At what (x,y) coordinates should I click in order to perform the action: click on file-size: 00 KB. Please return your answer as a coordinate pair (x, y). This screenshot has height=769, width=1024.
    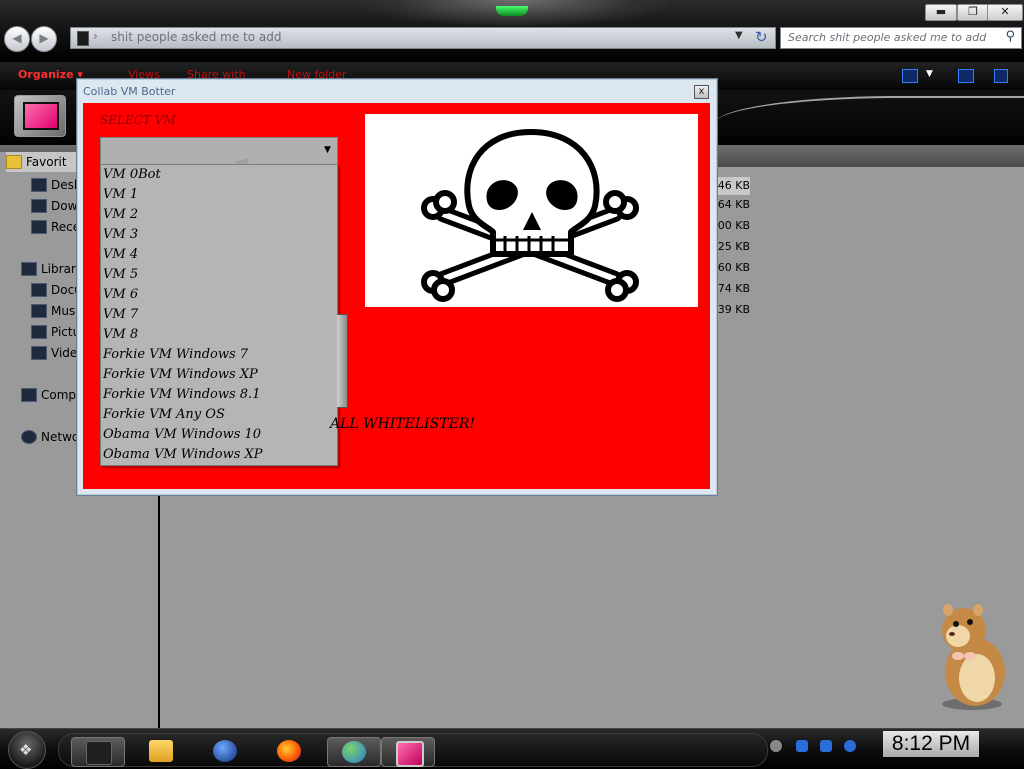
    Looking at the image, I should click on (733, 225).